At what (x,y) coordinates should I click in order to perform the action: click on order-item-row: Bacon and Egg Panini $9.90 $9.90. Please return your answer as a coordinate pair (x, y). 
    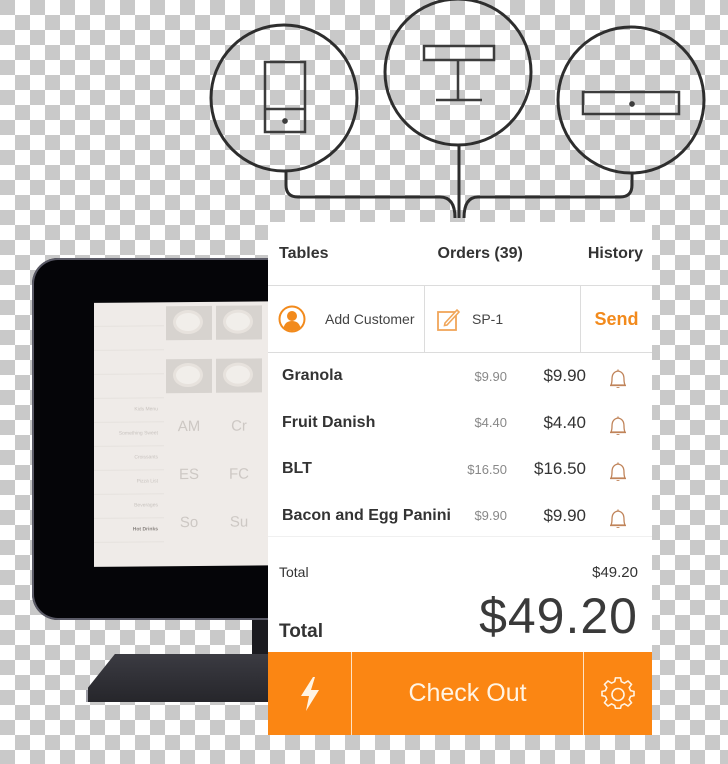
    Looking at the image, I should click on (460, 516).